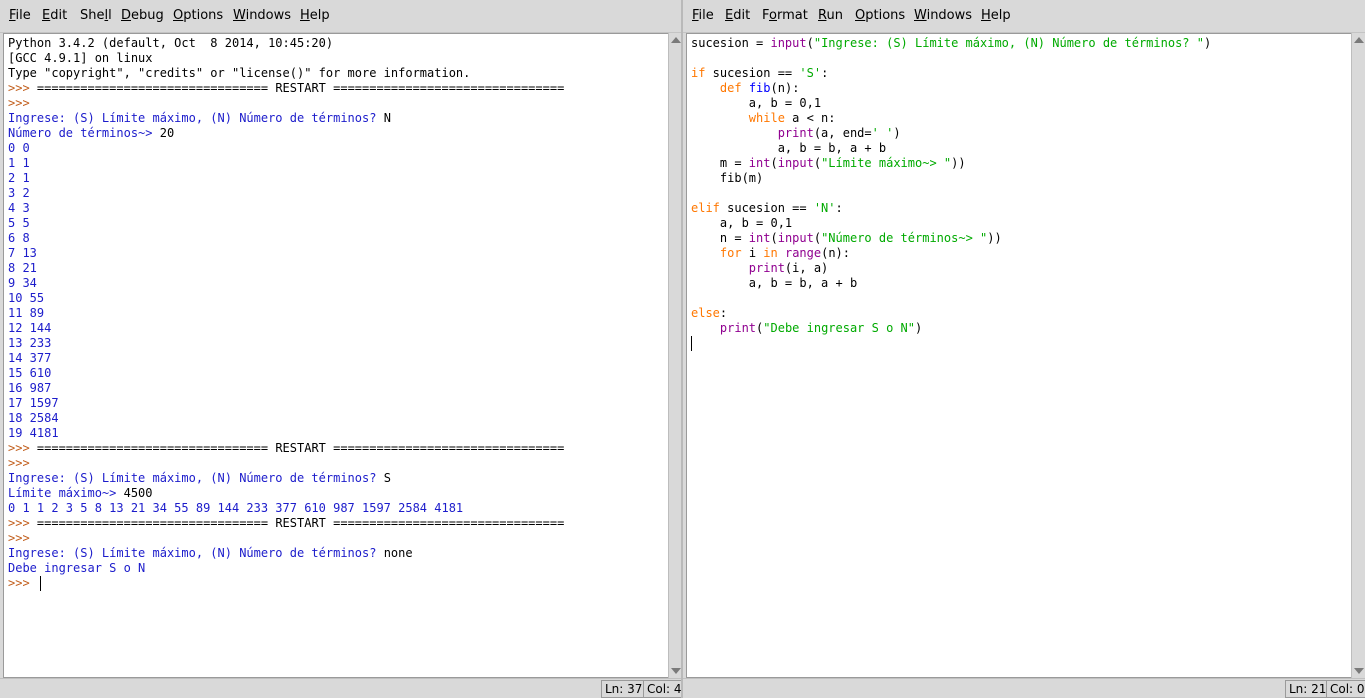  I want to click on code-line: 13 233, so click(286, 343).